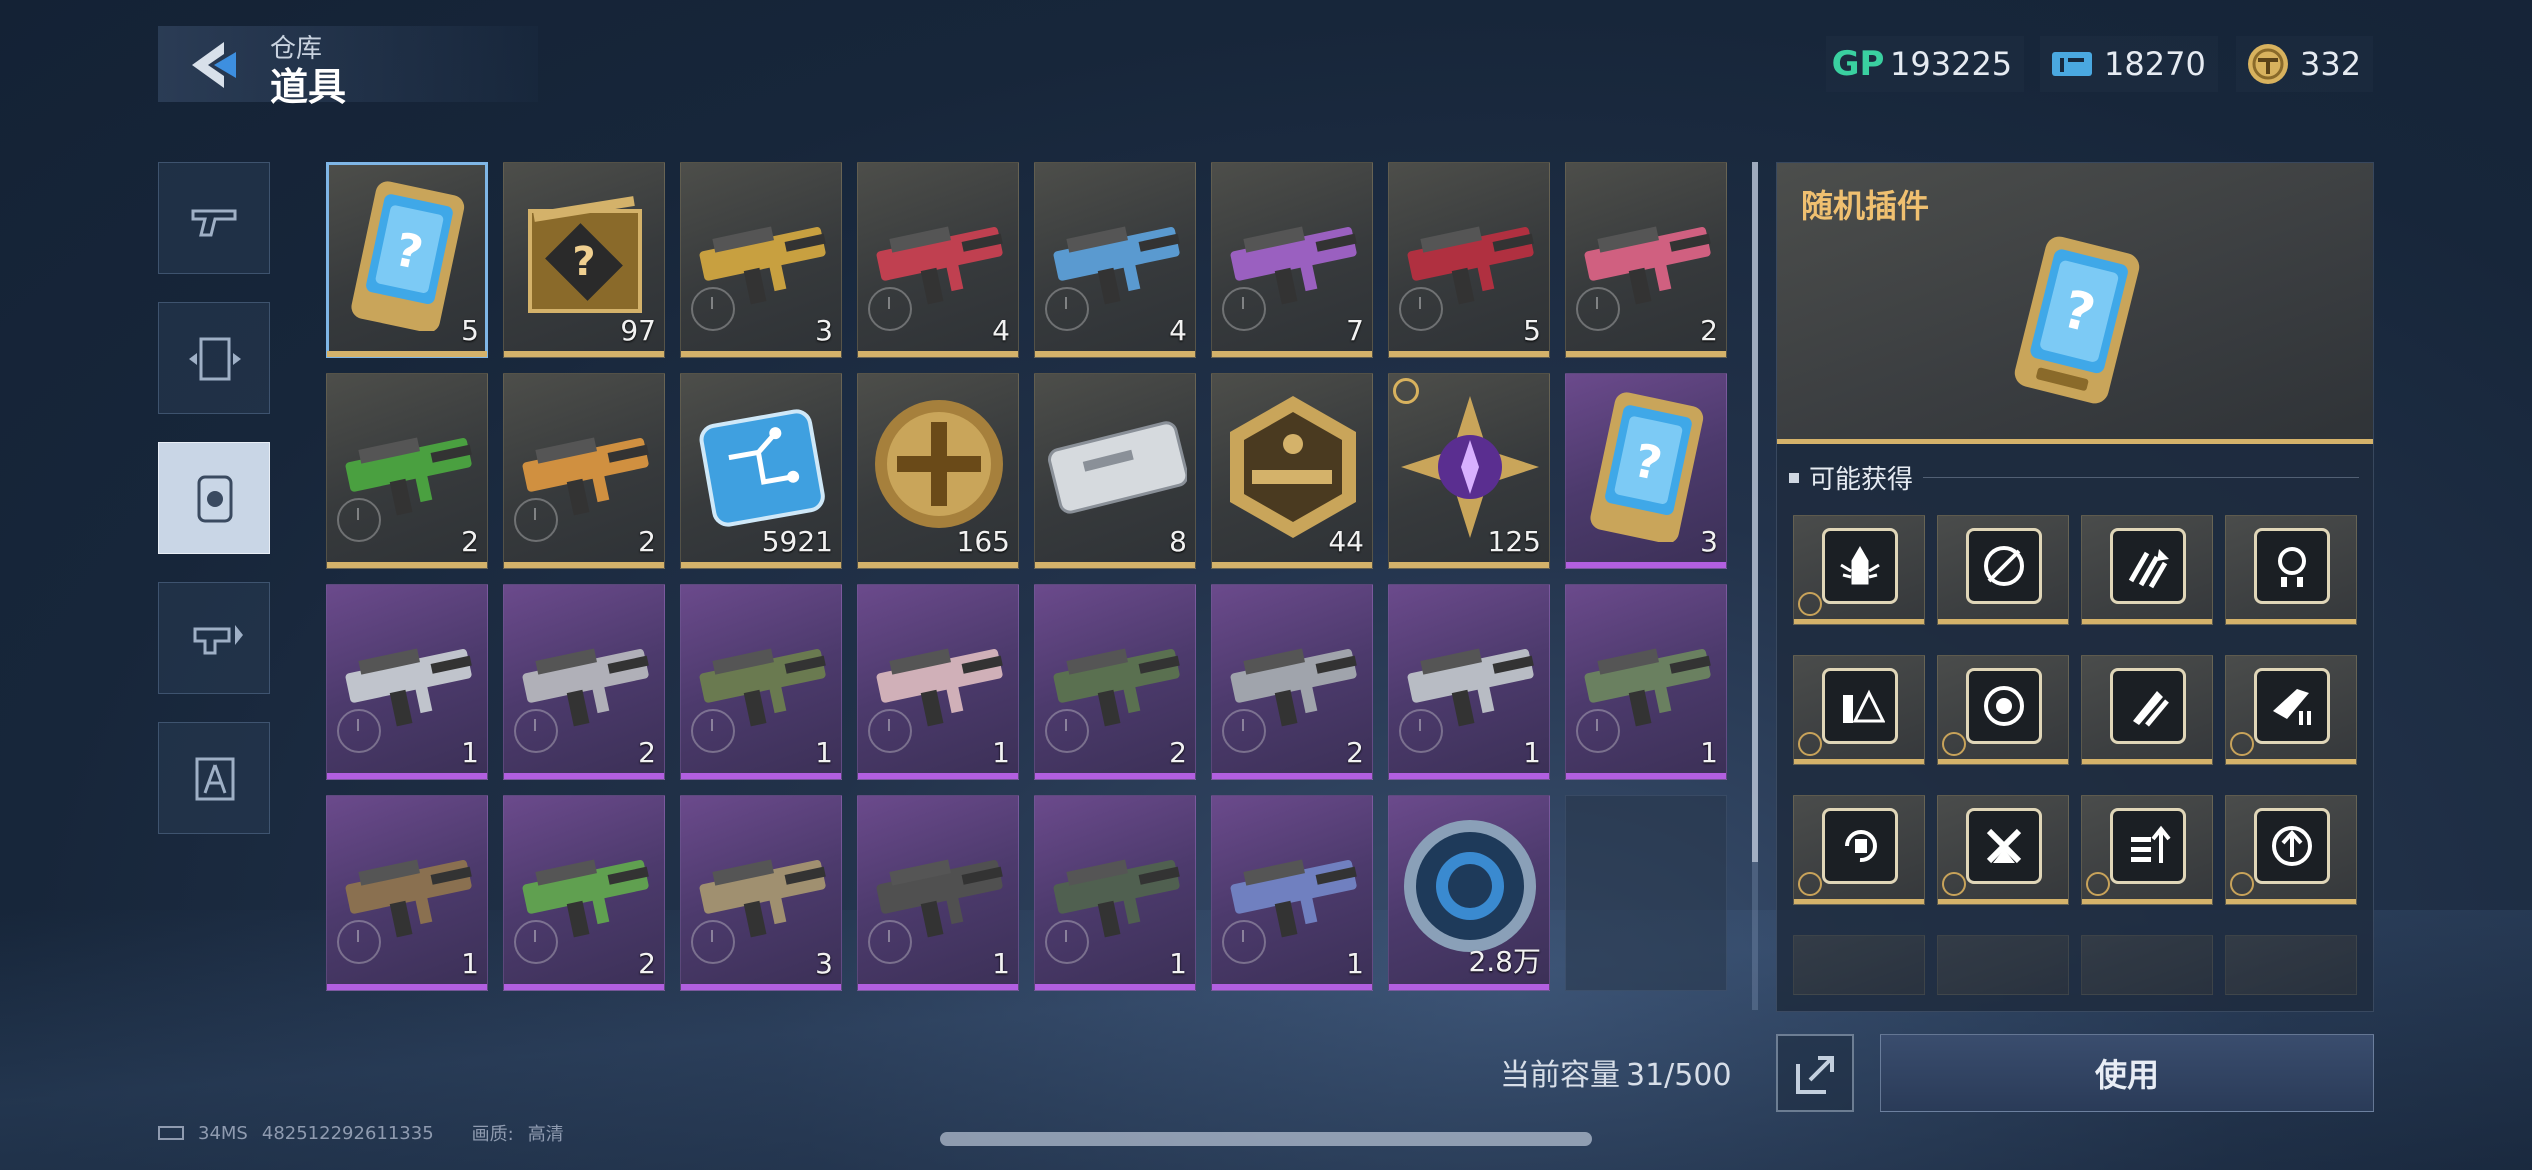  What do you see at coordinates (1292, 471) in the screenshot?
I see `inventory-item: 44` at bounding box center [1292, 471].